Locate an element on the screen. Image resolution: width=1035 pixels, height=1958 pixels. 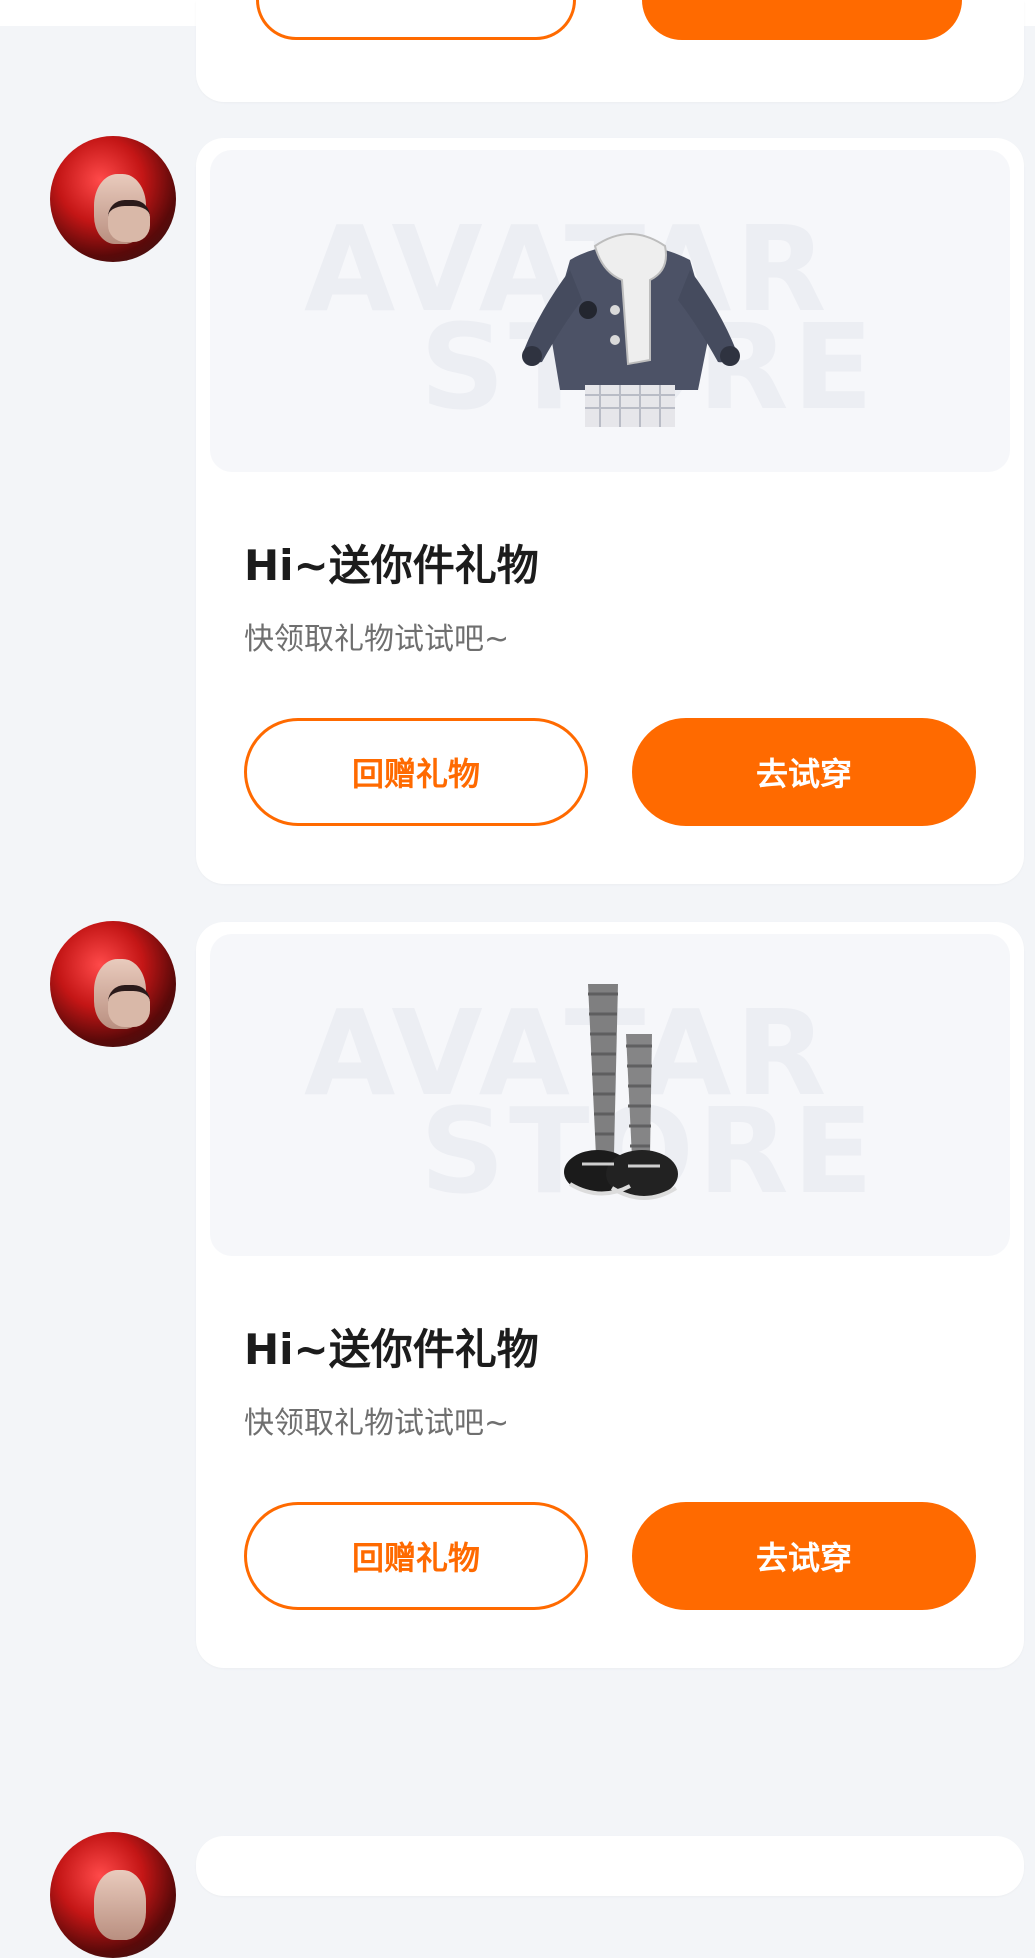
next-gift-card is located at coordinates (610, 1866).